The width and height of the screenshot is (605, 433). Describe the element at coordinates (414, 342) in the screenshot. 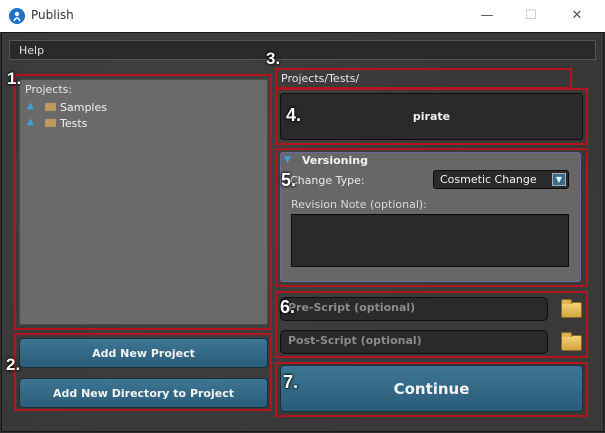

I see `post-script-input: Post-Script (optional)` at that location.